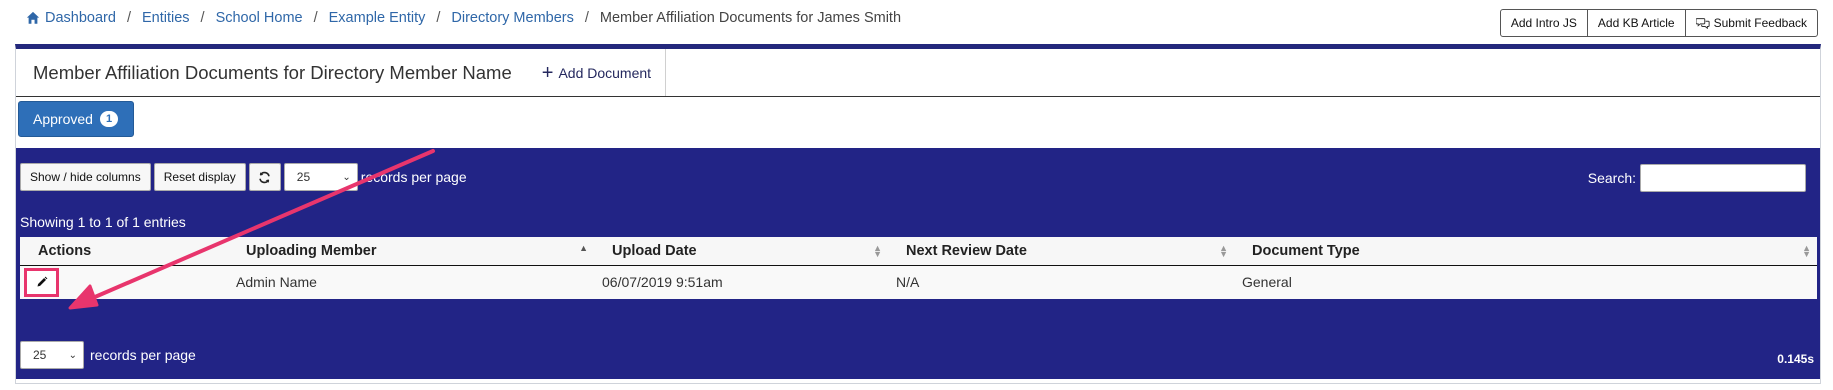 Image resolution: width=1833 pixels, height=390 pixels. Describe the element at coordinates (303, 177) in the screenshot. I see `page-length-value: 25` at that location.